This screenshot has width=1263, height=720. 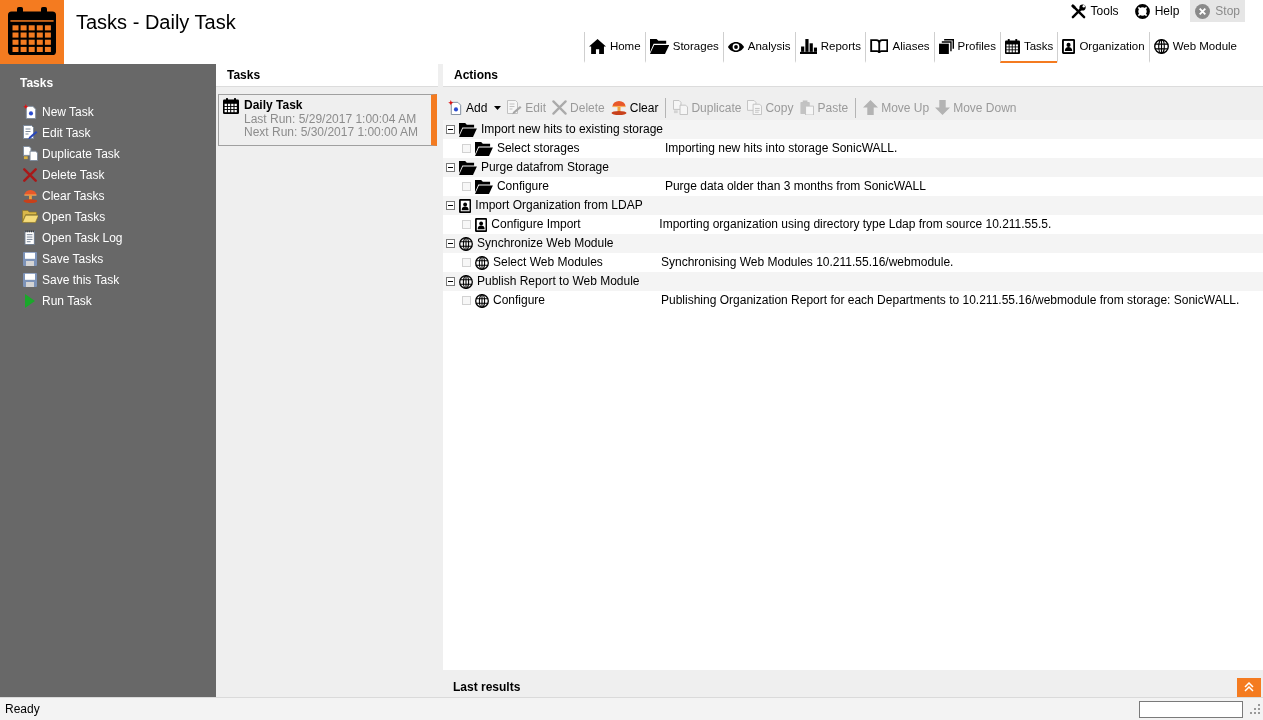 I want to click on tree-item: Import new hits to existing storage, so click(x=571, y=129).